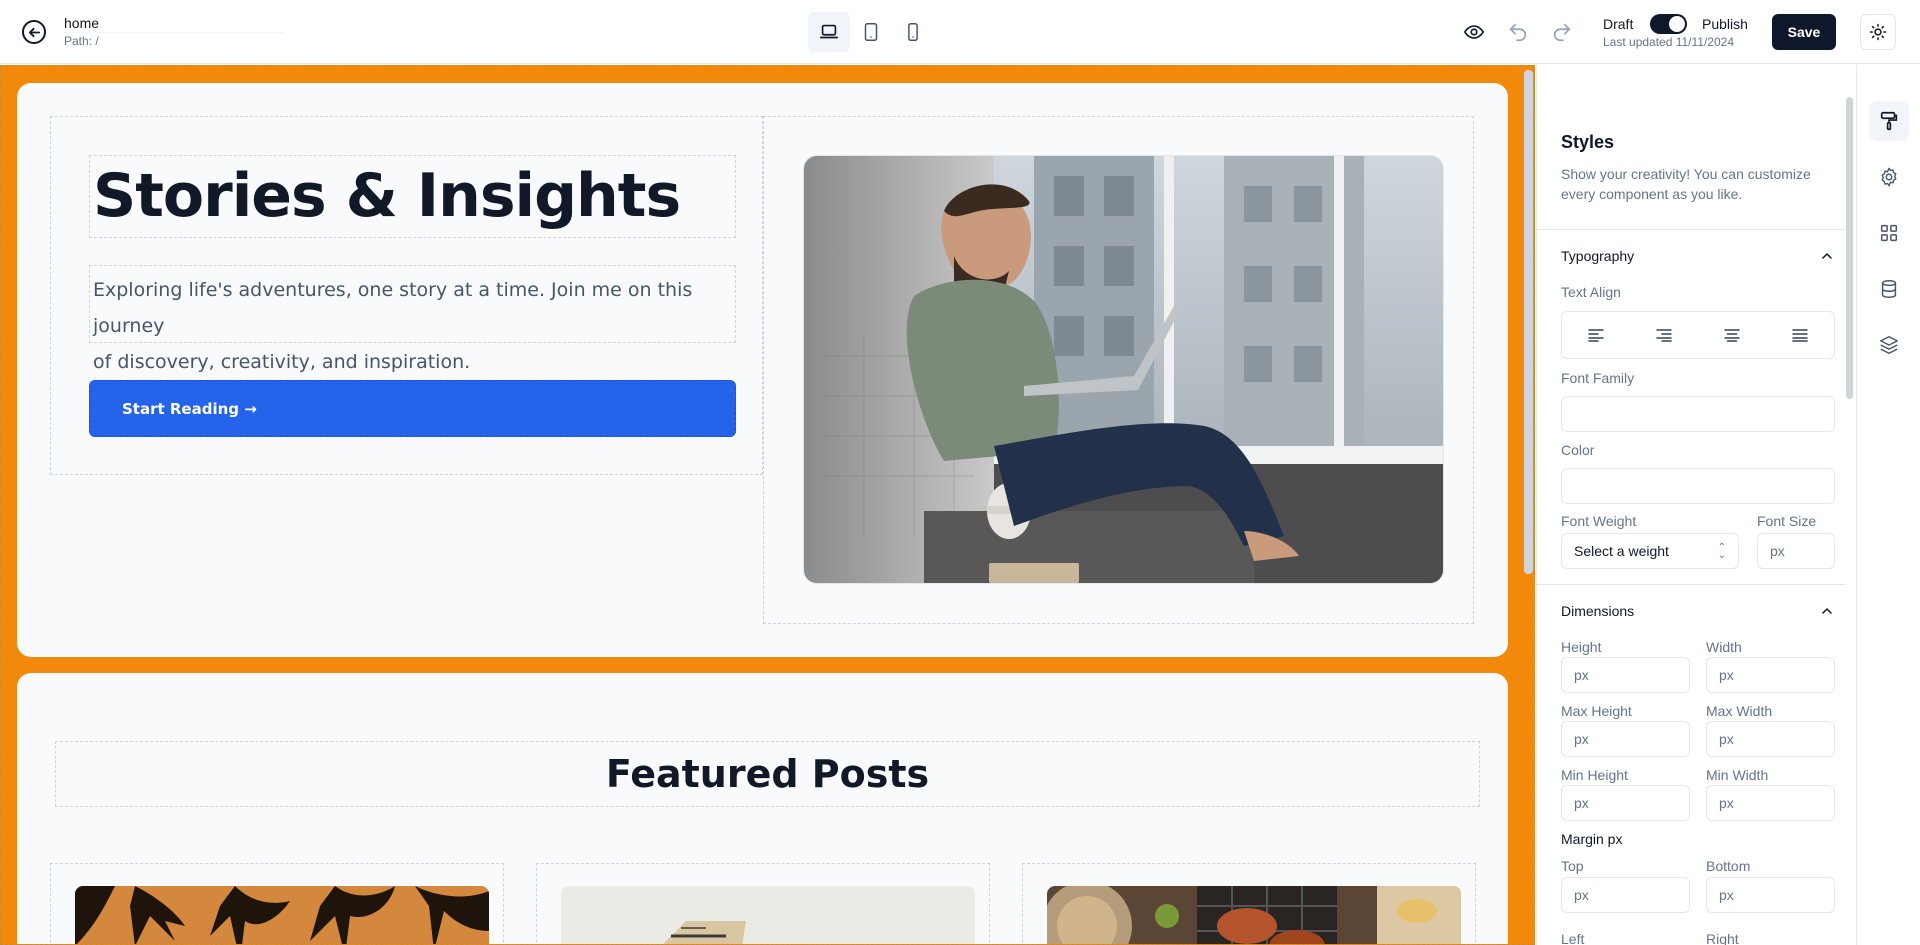 This screenshot has height=945, width=1920. What do you see at coordinates (1562, 32) in the screenshot?
I see `redo-icon` at bounding box center [1562, 32].